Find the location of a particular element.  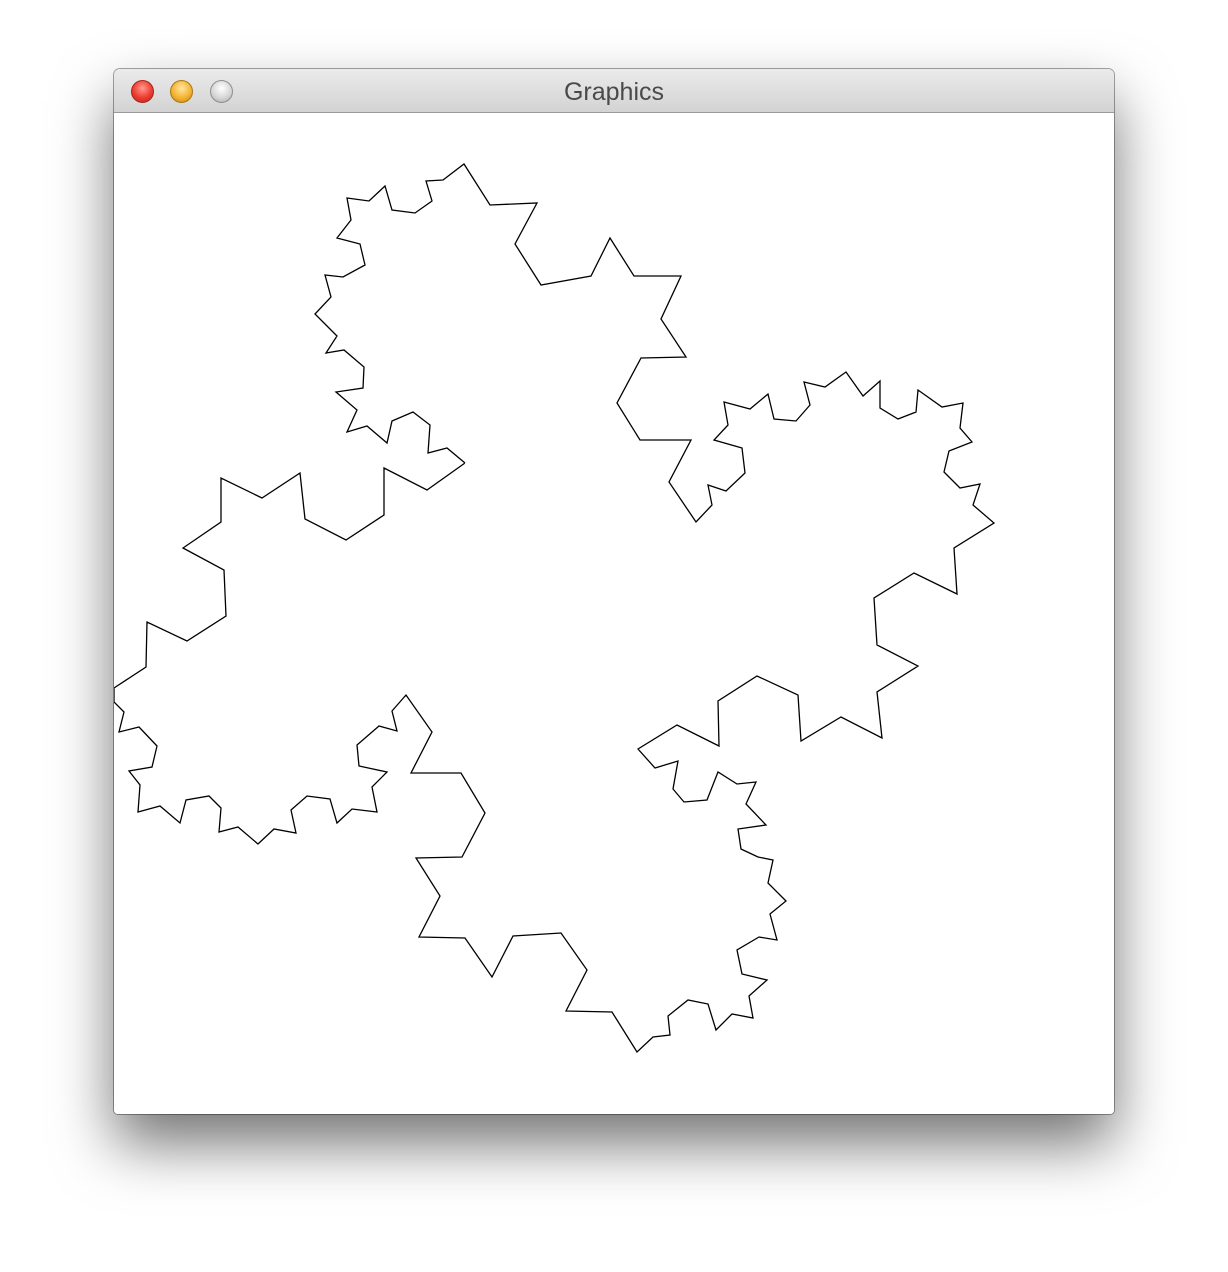

window-title: Graphics is located at coordinates (614, 92).